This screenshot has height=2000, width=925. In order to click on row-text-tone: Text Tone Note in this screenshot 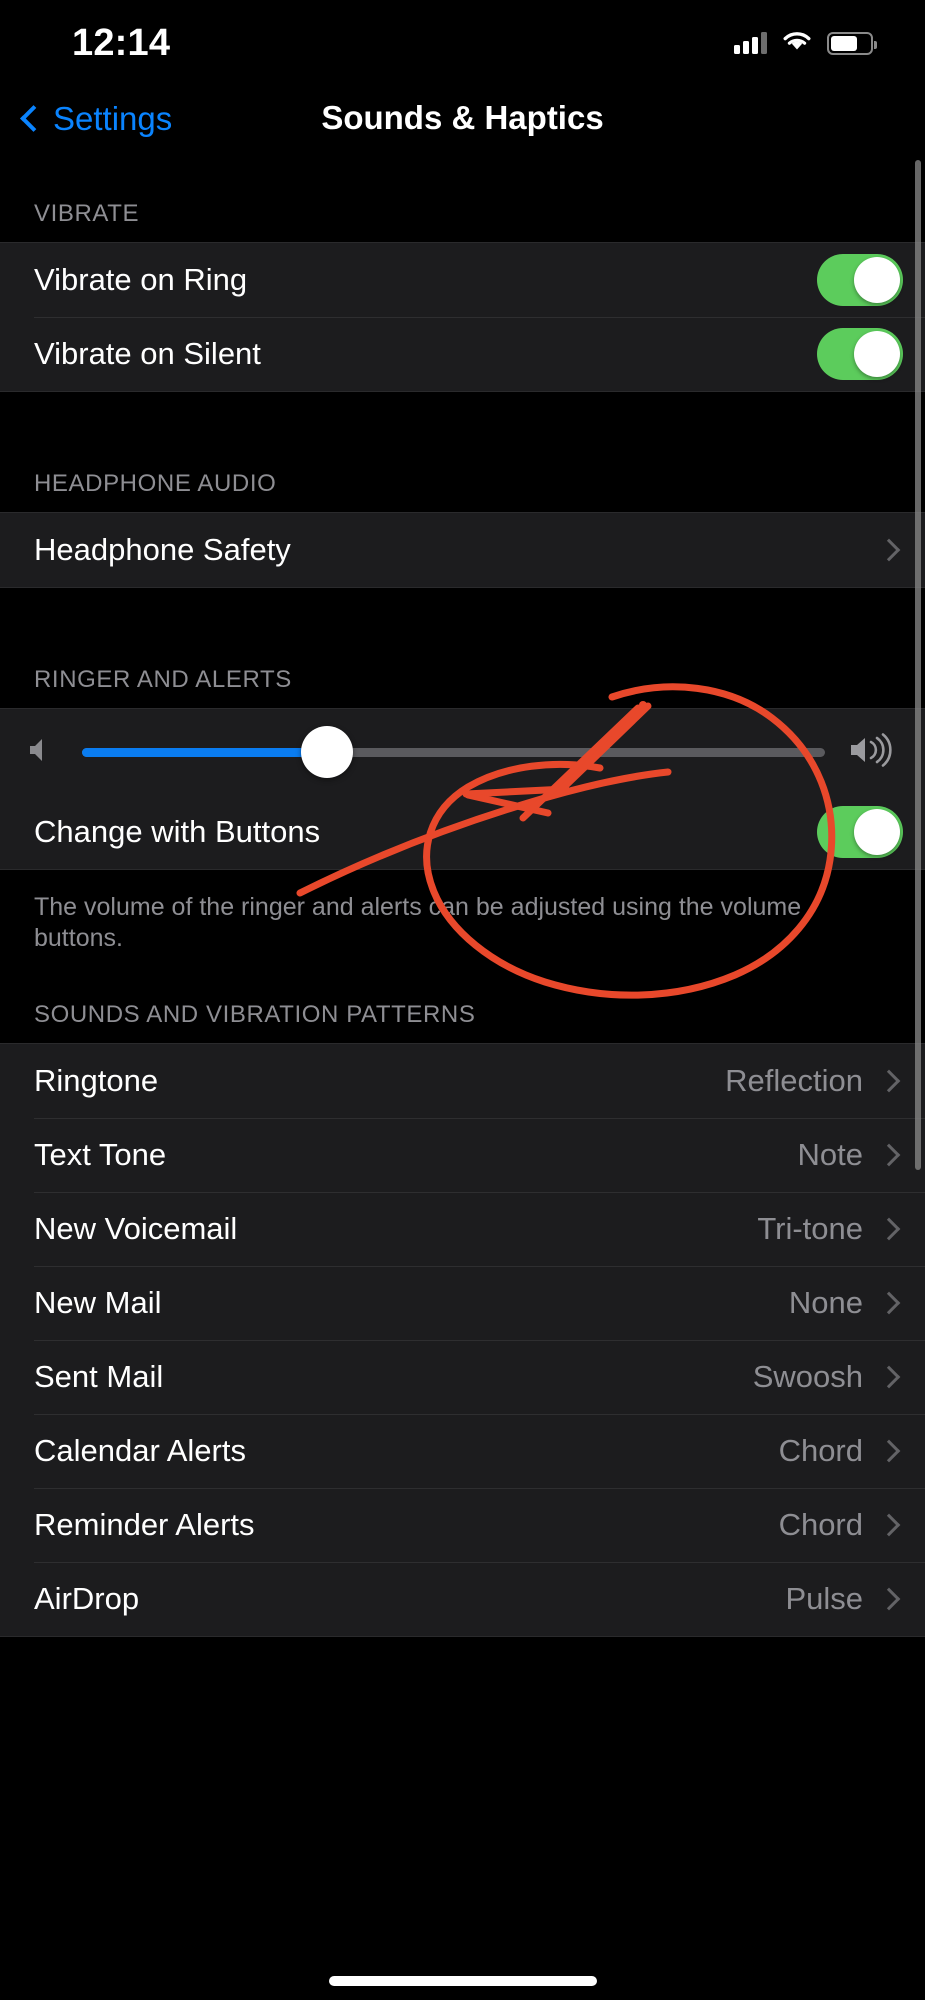, I will do `click(462, 1154)`.